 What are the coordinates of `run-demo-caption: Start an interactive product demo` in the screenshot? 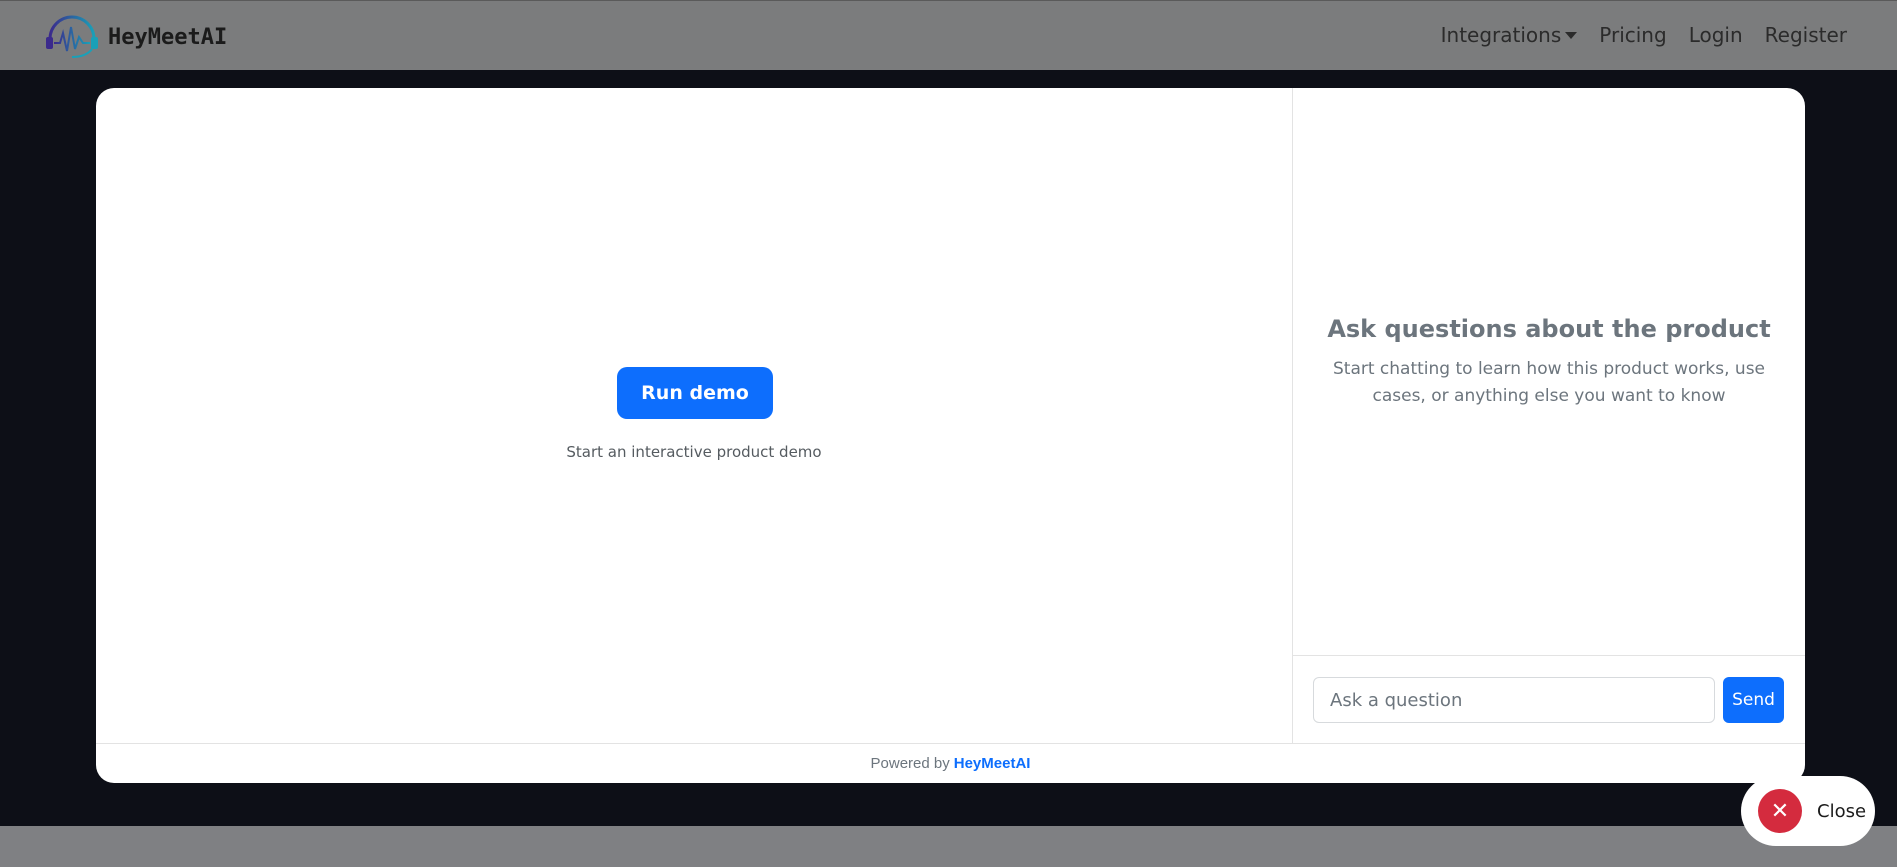 It's located at (694, 452).